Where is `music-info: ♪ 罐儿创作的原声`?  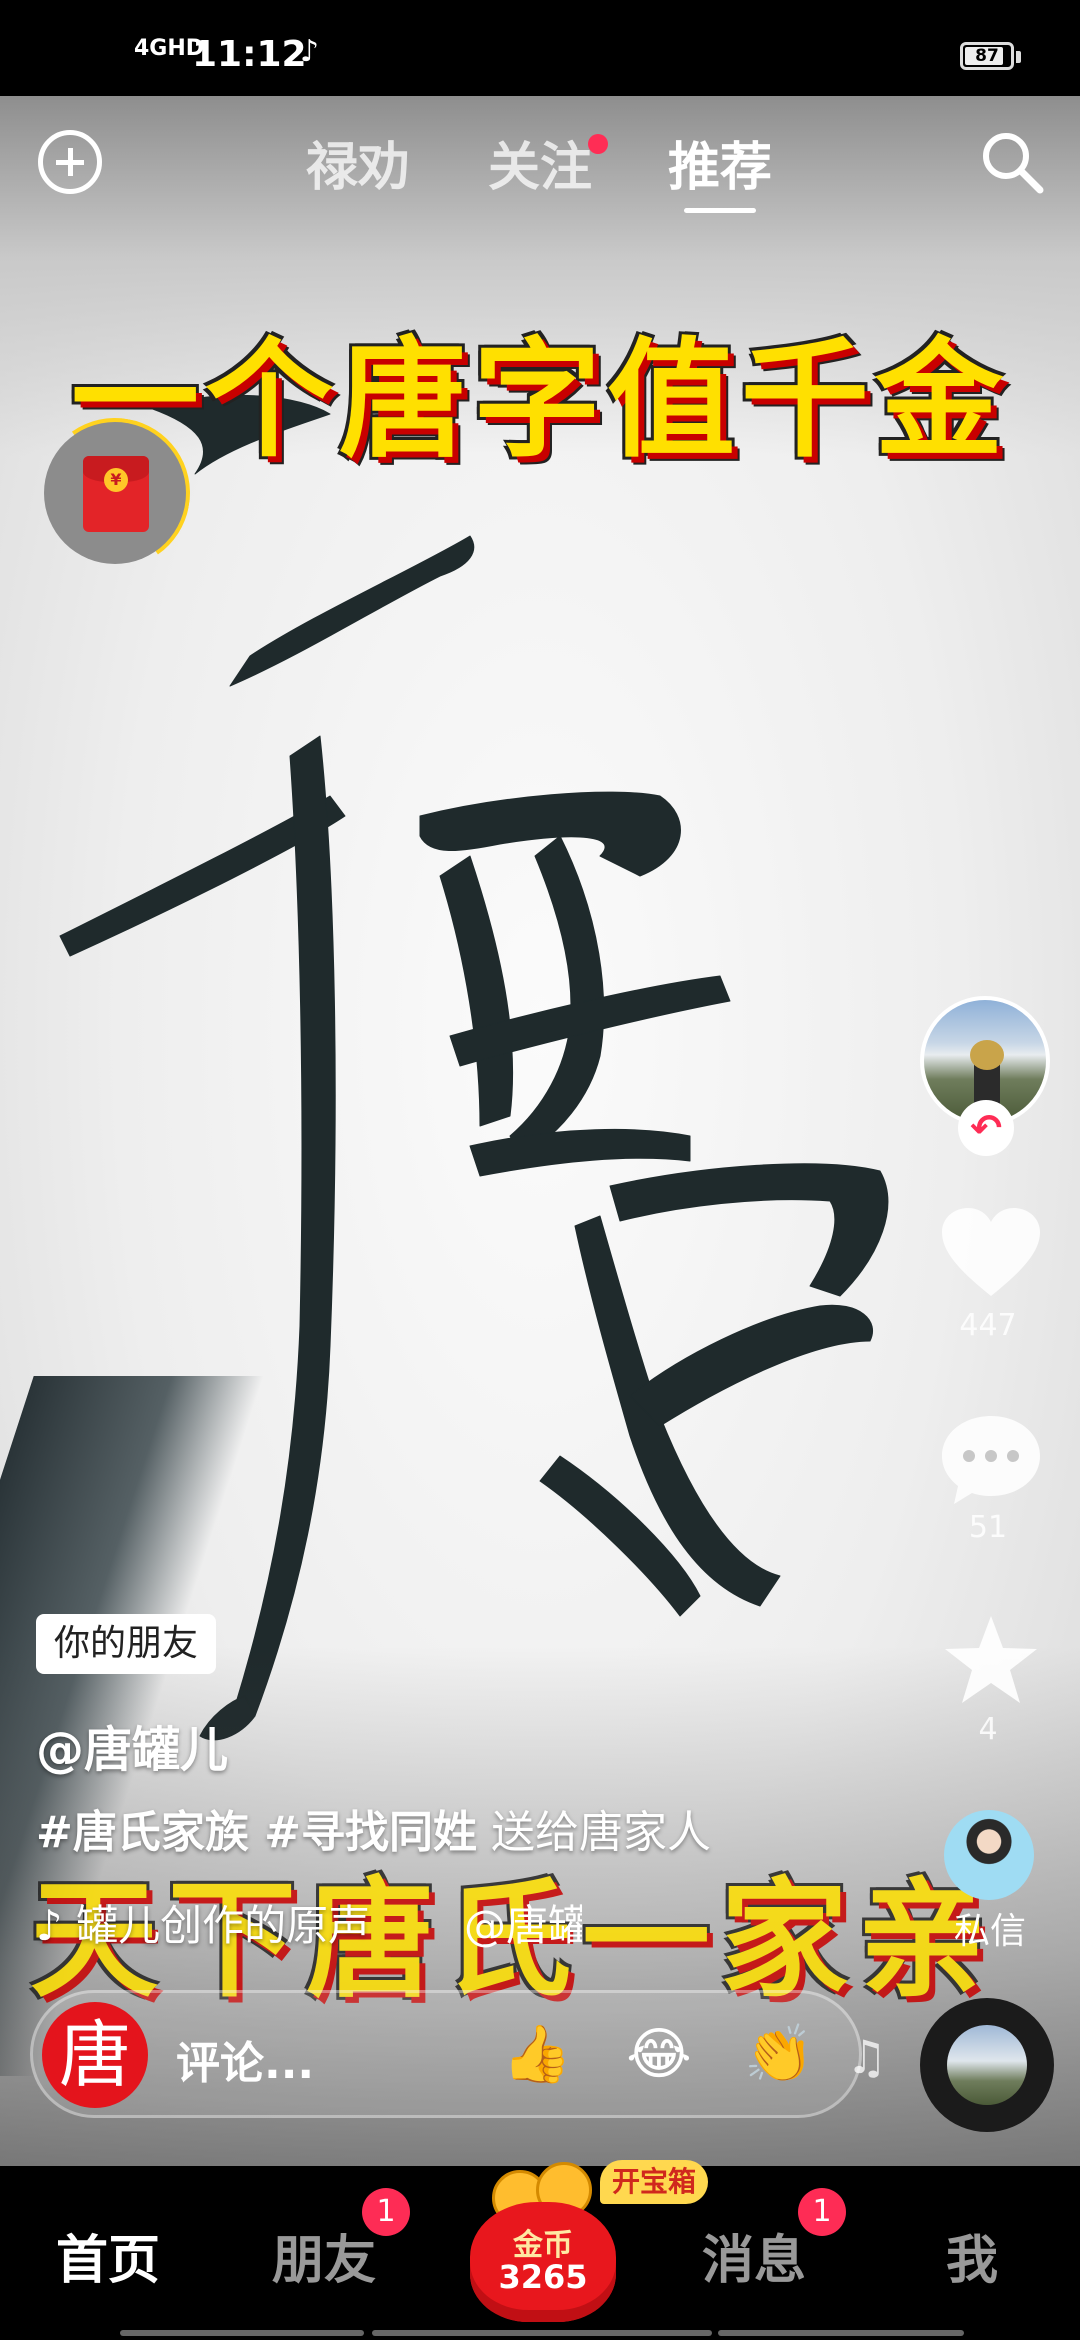
music-info: ♪ 罐儿创作的原声 is located at coordinates (203, 1922).